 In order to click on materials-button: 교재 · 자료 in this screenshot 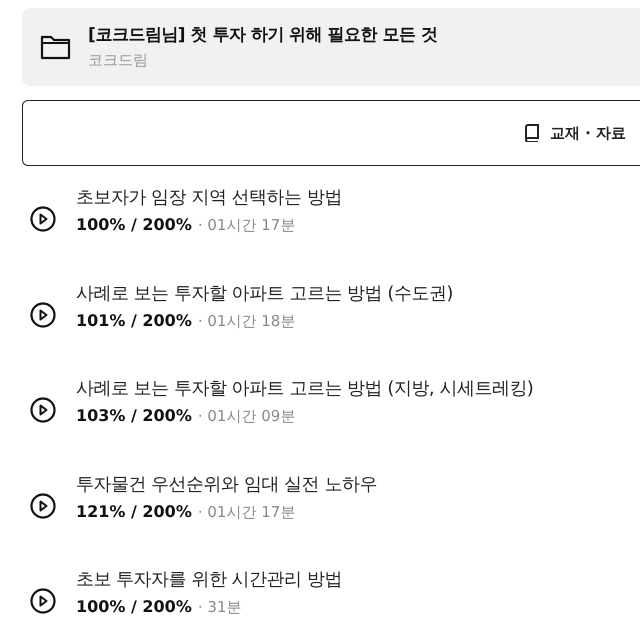, I will do `click(331, 133)`.